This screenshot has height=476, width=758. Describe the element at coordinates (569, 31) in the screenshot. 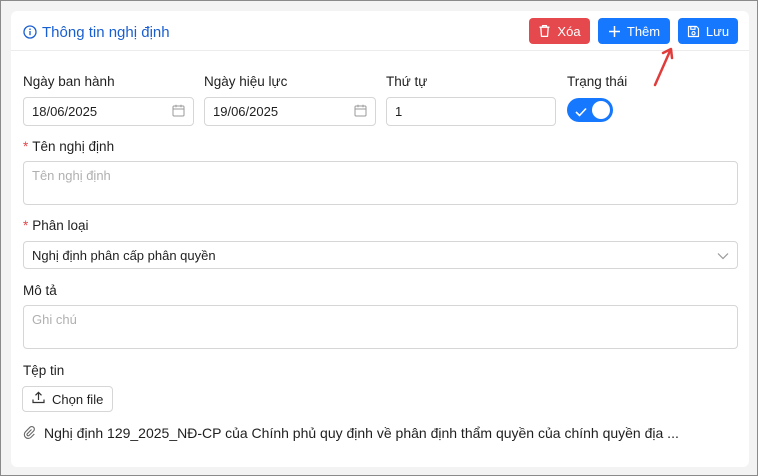

I see `delete-button-label: Xóa` at that location.